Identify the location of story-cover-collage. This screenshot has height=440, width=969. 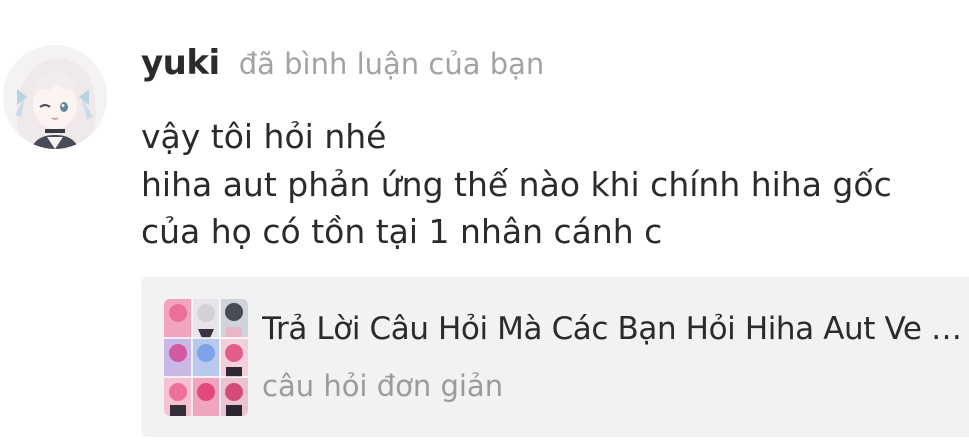
(206, 357).